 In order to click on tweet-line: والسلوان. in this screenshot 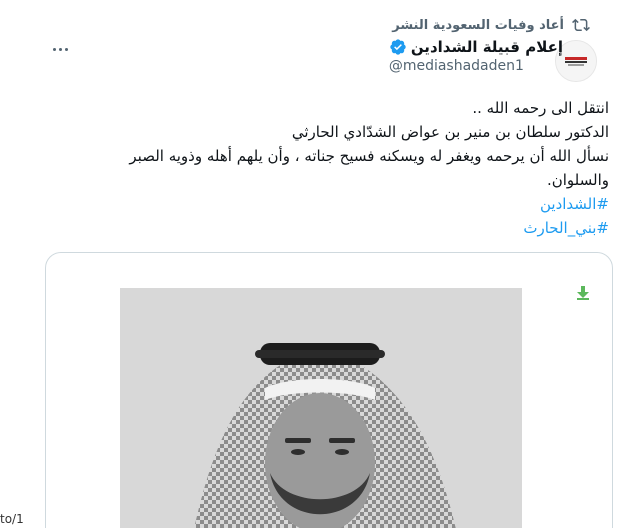, I will do `click(577, 180)`.